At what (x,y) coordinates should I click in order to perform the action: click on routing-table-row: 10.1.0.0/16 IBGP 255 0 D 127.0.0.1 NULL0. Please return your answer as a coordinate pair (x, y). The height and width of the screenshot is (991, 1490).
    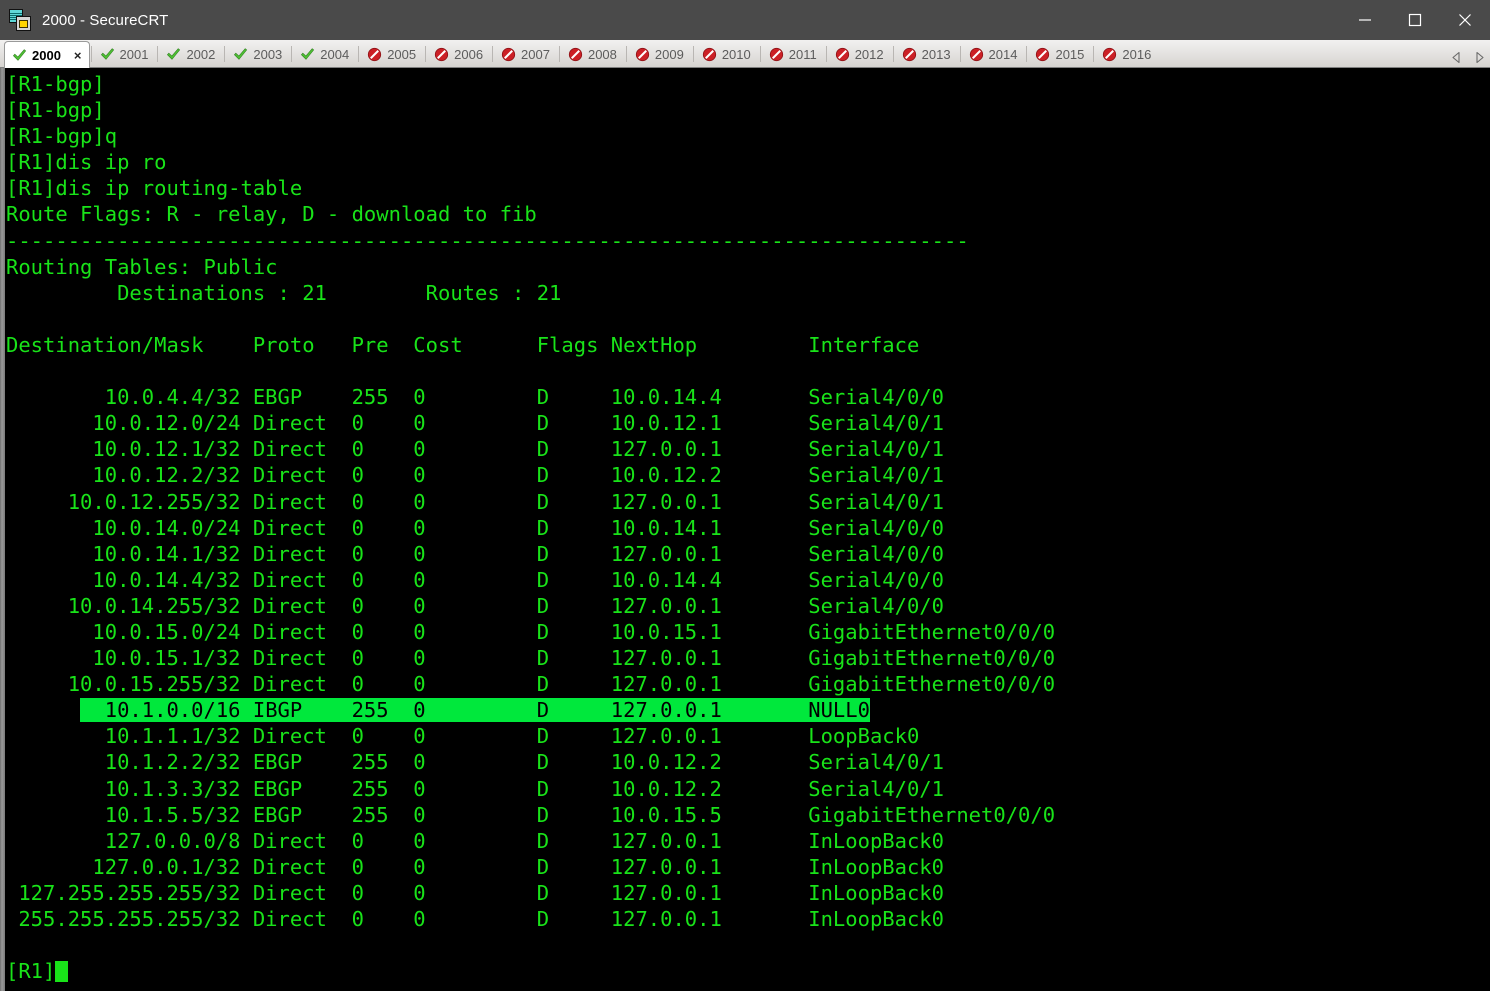
    Looking at the image, I should click on (748, 710).